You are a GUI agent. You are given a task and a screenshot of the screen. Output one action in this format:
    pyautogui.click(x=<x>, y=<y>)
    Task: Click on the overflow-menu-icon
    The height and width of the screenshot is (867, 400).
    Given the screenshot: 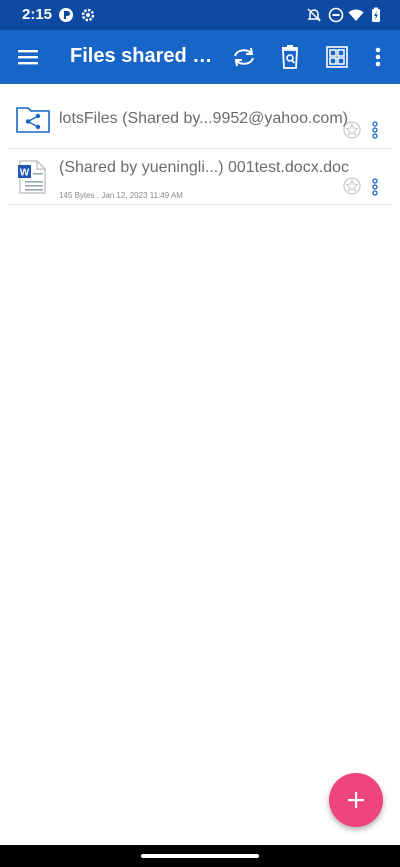 What is the action you would take?
    pyautogui.click(x=378, y=57)
    